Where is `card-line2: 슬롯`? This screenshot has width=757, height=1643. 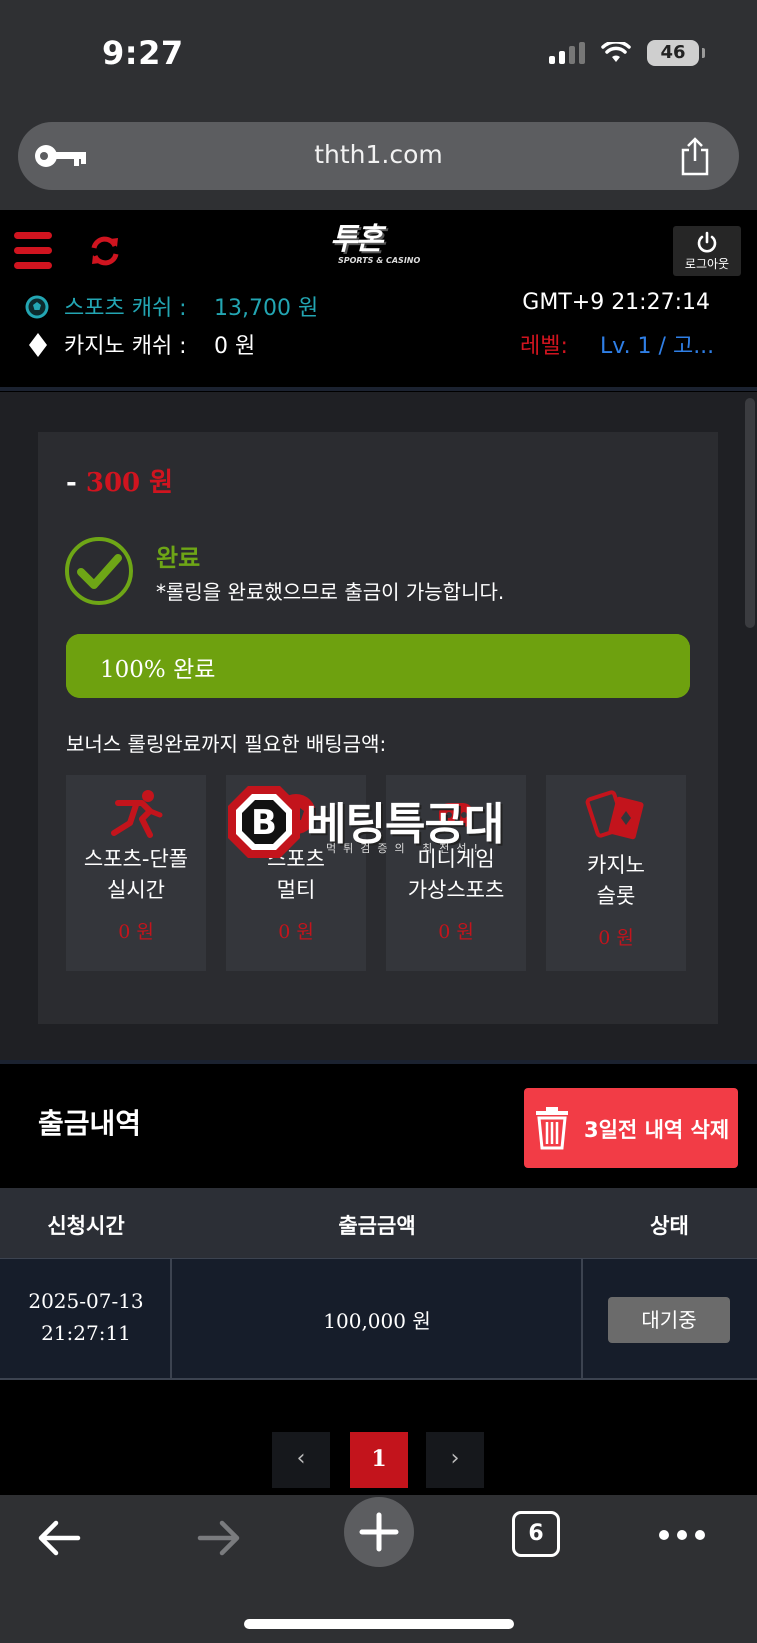 card-line2: 슬롯 is located at coordinates (616, 896).